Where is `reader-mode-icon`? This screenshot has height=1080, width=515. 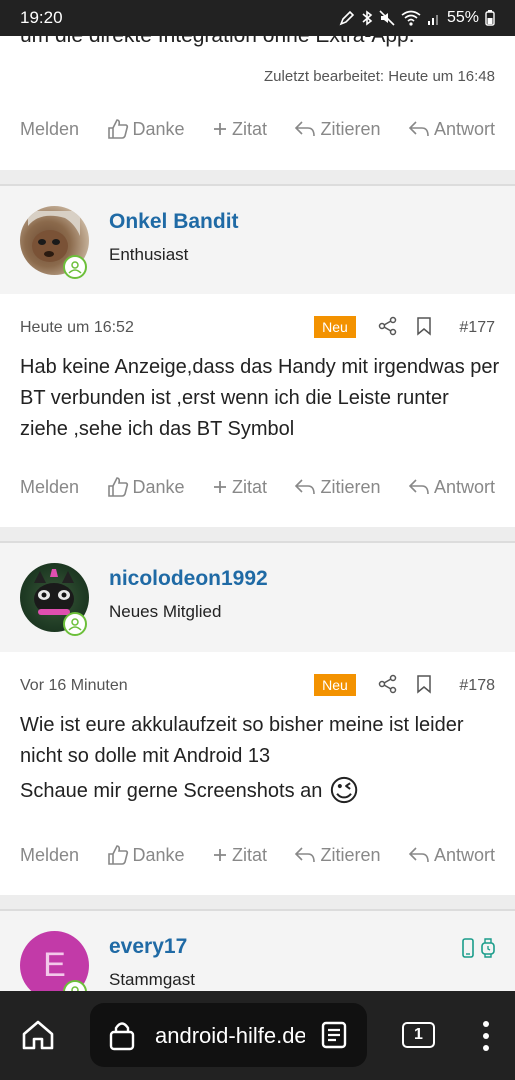
reader-mode-icon is located at coordinates (334, 1035).